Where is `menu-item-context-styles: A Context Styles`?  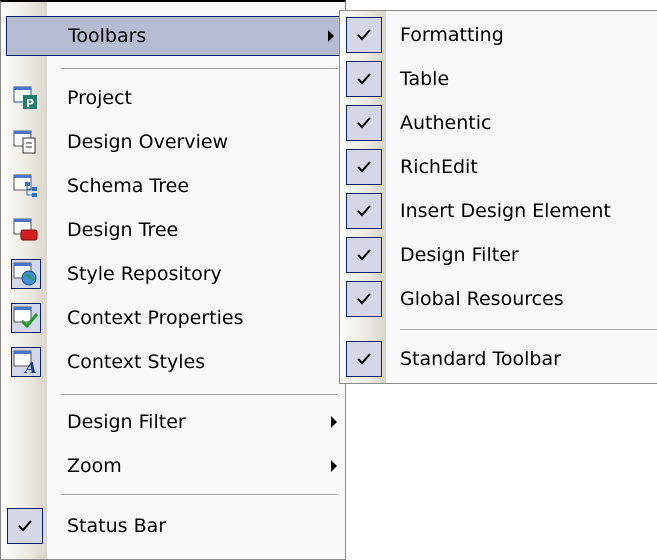
menu-item-context-styles: A Context Styles is located at coordinates (173, 362).